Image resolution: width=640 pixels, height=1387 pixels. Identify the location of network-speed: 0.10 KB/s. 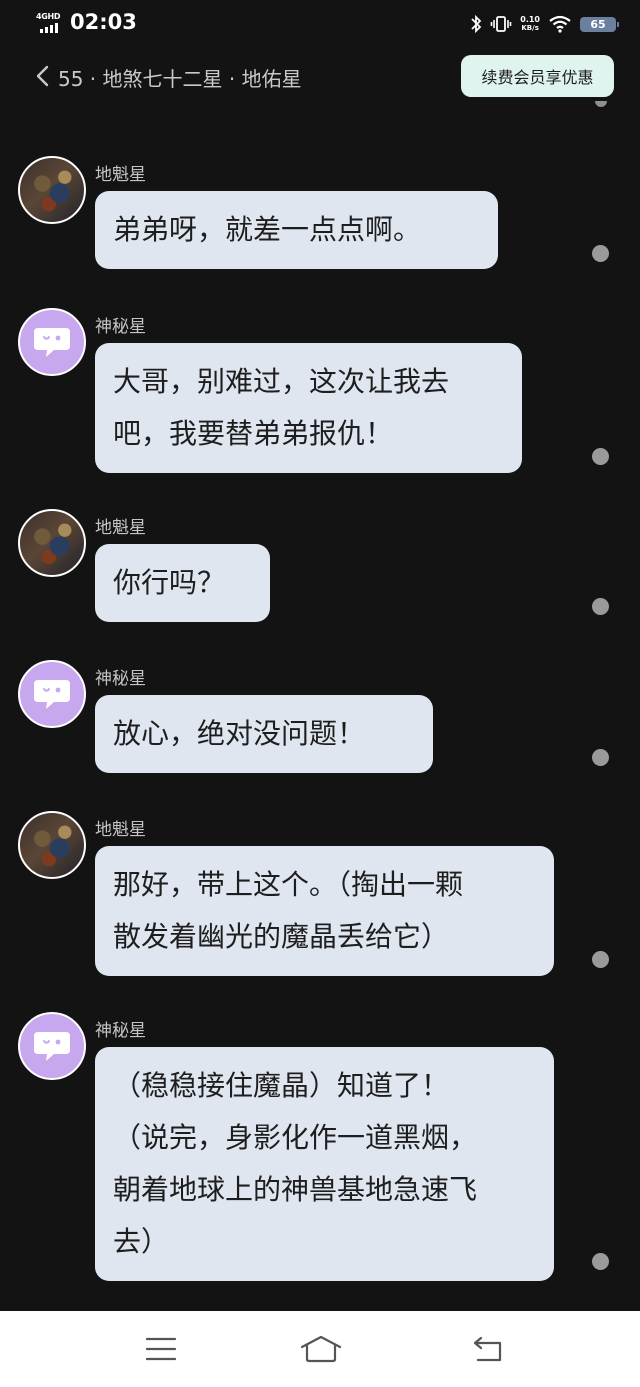
(530, 24).